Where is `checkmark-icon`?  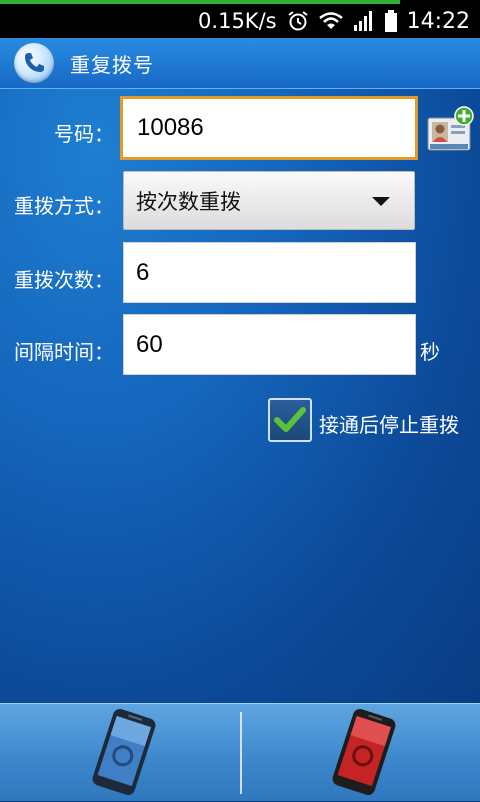
checkmark-icon is located at coordinates (290, 419).